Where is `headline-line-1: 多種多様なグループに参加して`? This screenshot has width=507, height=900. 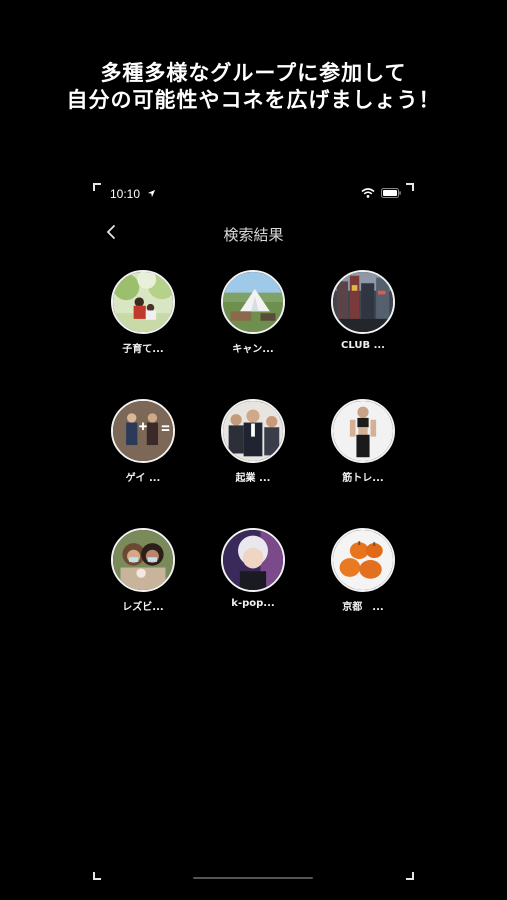
headline-line-1: 多種多様なグループに参加して is located at coordinates (253, 73).